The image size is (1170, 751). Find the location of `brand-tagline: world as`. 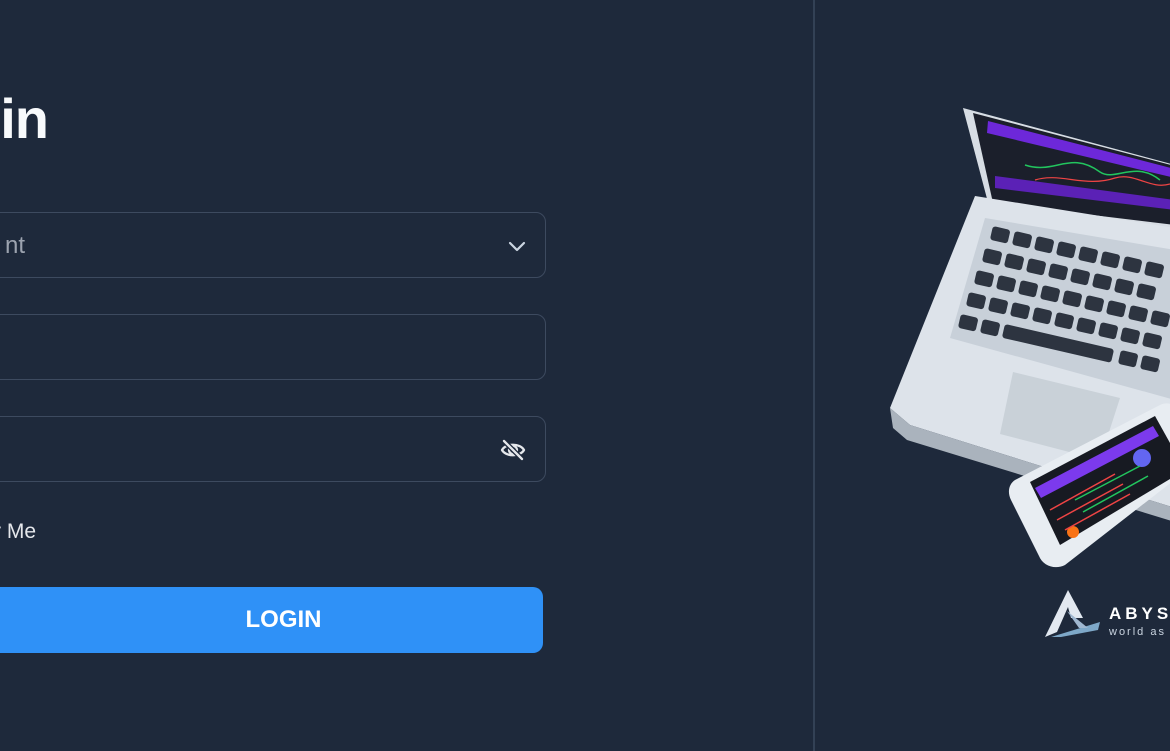

brand-tagline: world as is located at coordinates (1137, 632).